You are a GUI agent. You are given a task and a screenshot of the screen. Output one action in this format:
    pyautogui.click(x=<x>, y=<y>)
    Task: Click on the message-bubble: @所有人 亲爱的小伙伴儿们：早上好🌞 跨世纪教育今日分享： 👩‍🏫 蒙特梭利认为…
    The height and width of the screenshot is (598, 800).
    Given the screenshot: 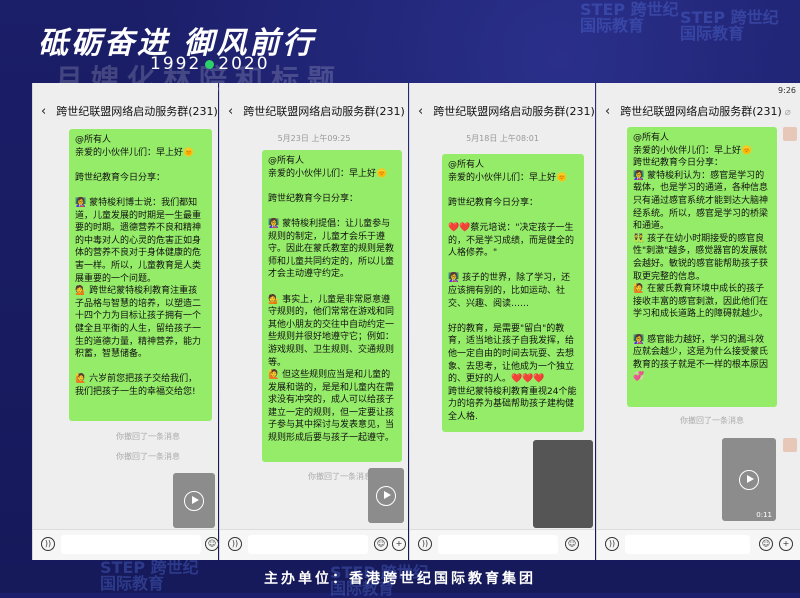 What is the action you would take?
    pyautogui.click(x=702, y=267)
    